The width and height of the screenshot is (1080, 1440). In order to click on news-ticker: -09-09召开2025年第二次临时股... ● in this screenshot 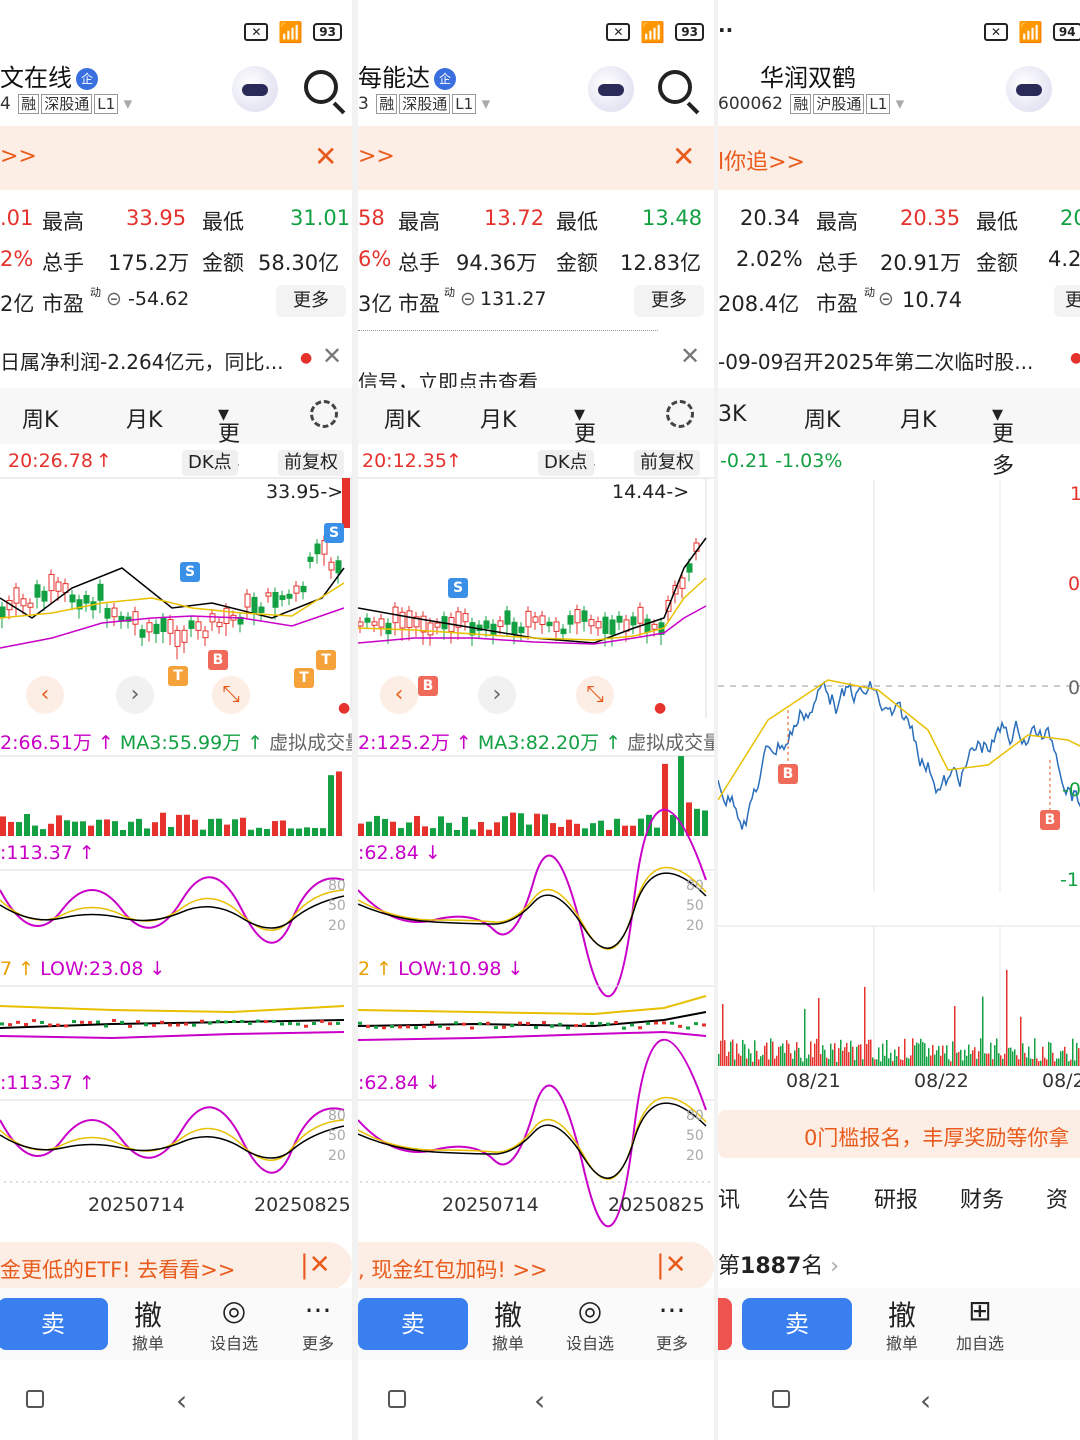, I will do `click(899, 358)`.